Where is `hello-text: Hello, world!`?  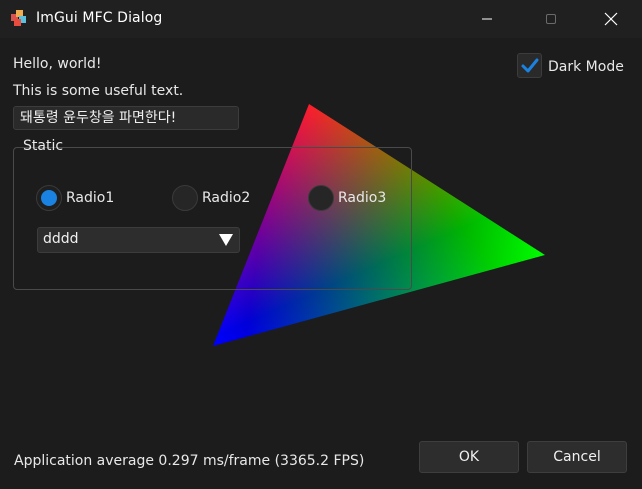
hello-text: Hello, world! is located at coordinates (57, 64).